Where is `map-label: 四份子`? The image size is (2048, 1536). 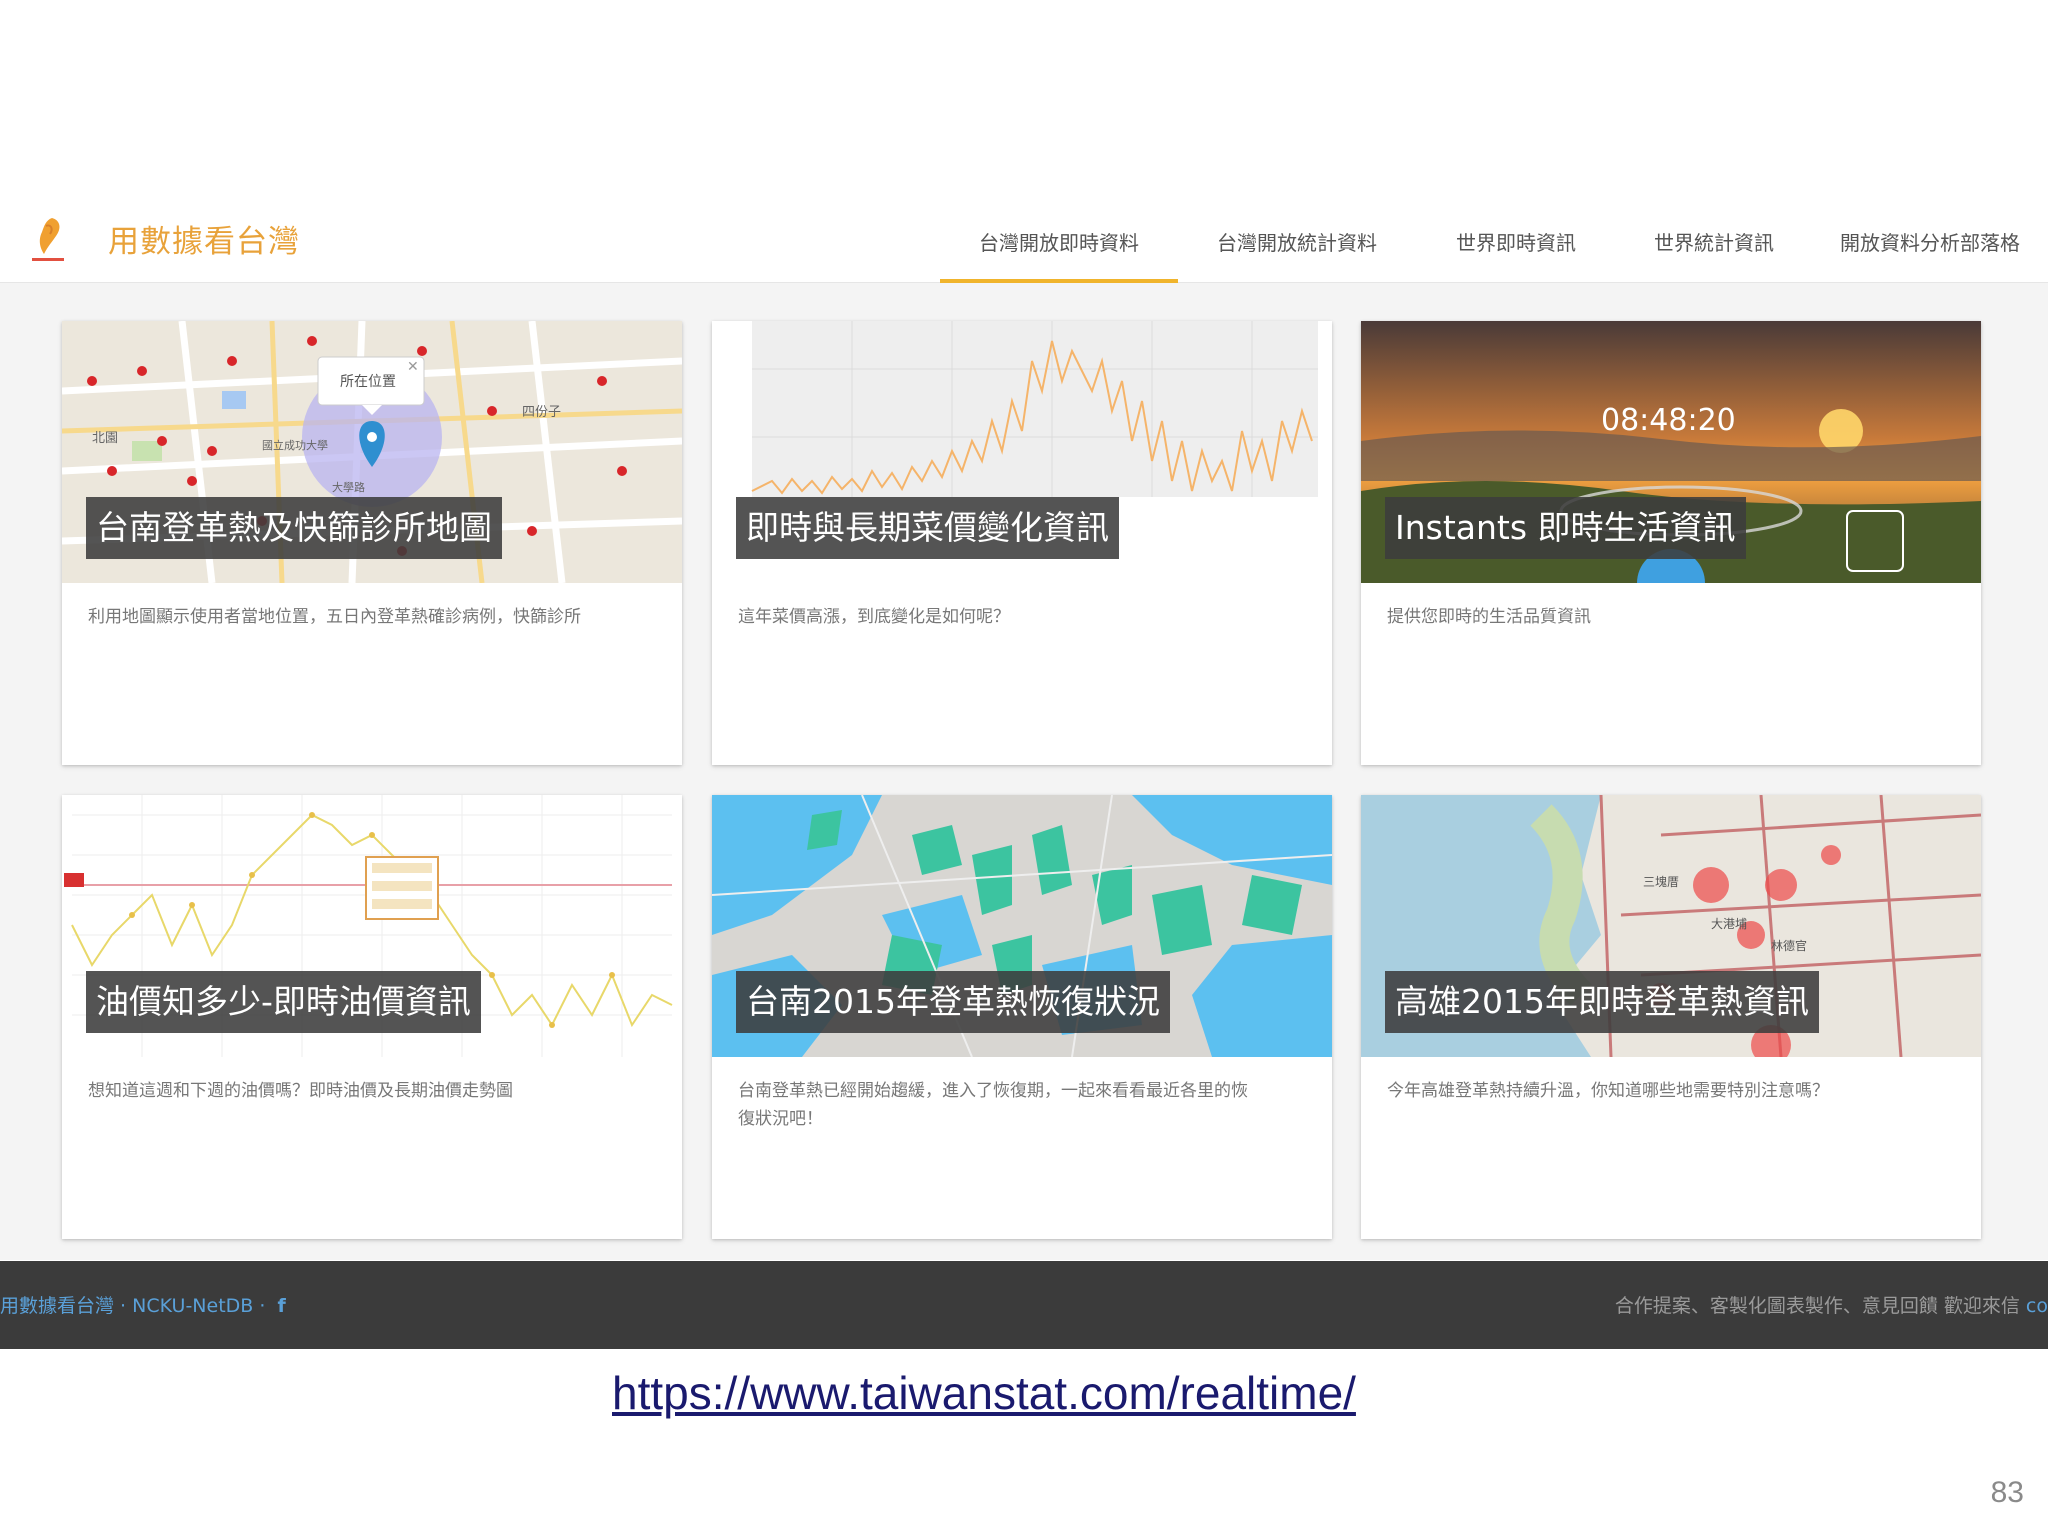
map-label: 四份子 is located at coordinates (542, 412).